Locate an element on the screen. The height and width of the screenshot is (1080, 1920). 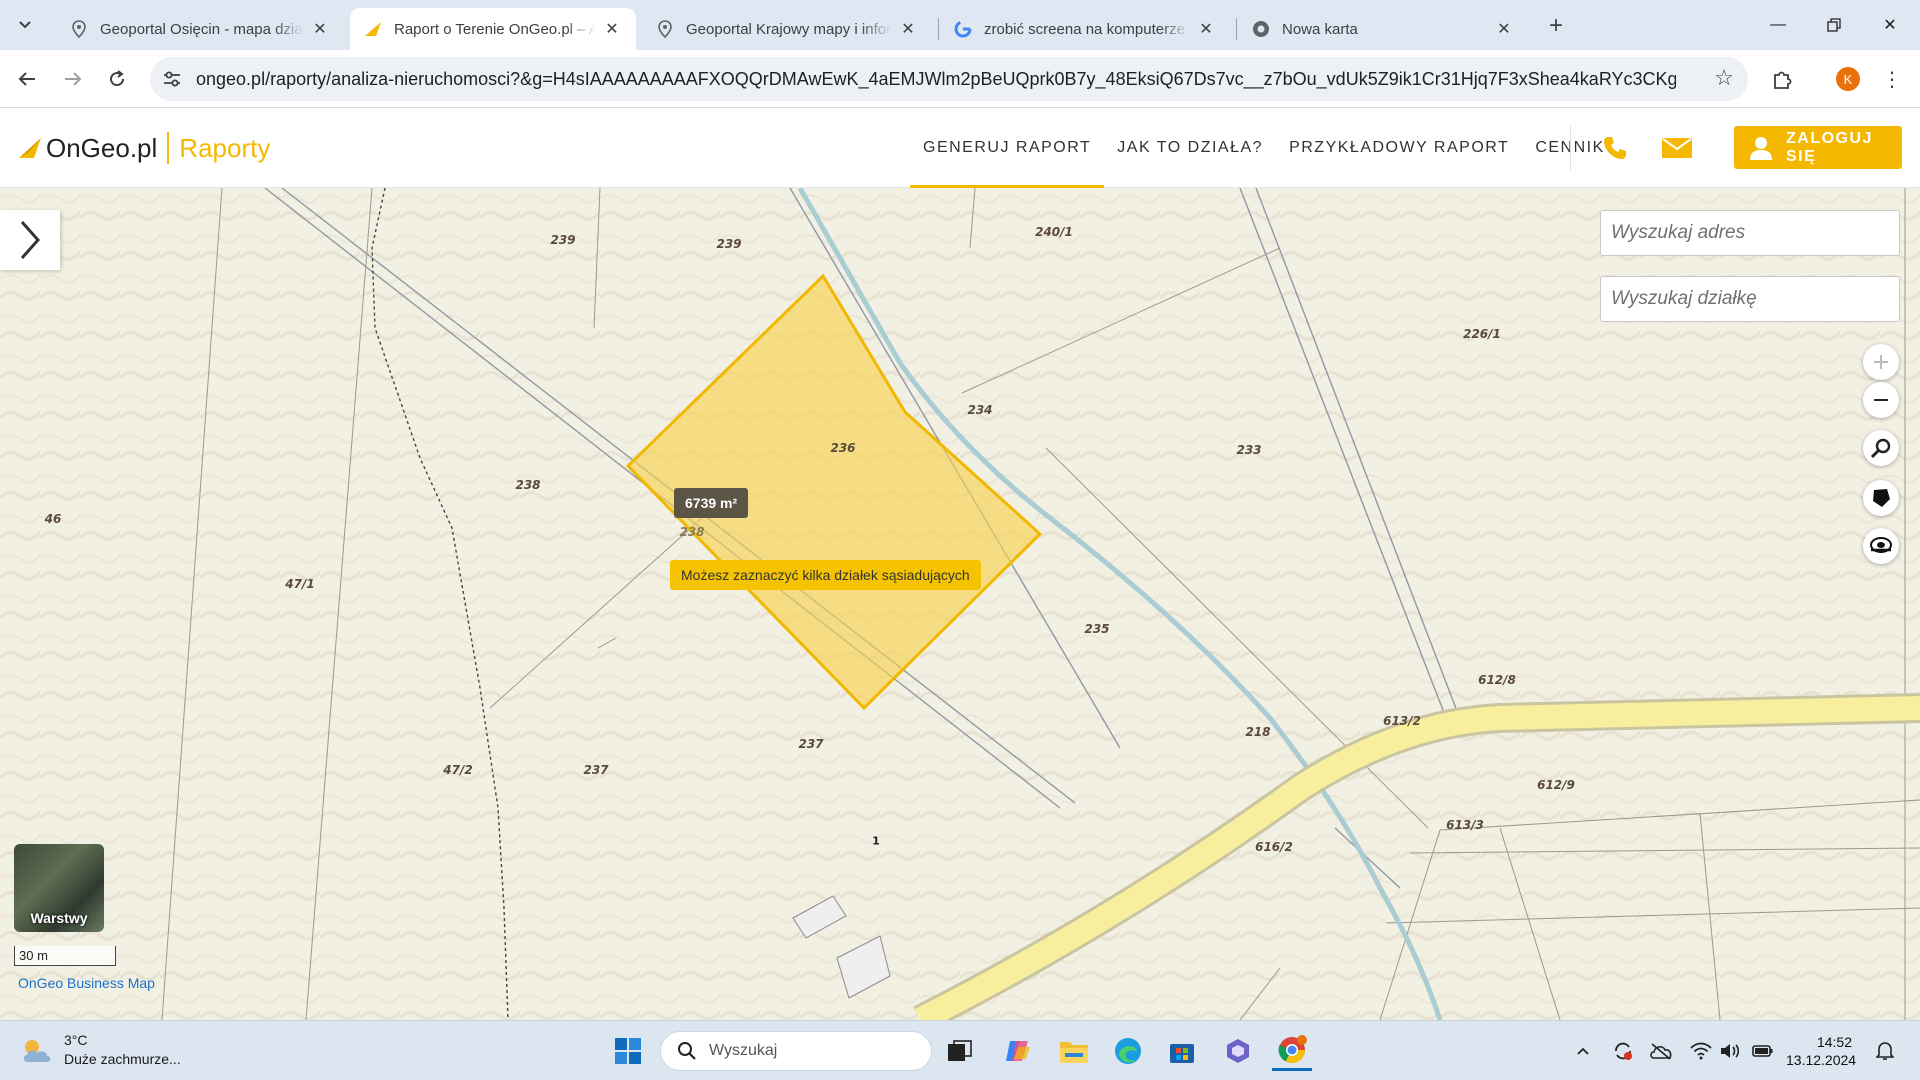
plot-label: 236 is located at coordinates (843, 448).